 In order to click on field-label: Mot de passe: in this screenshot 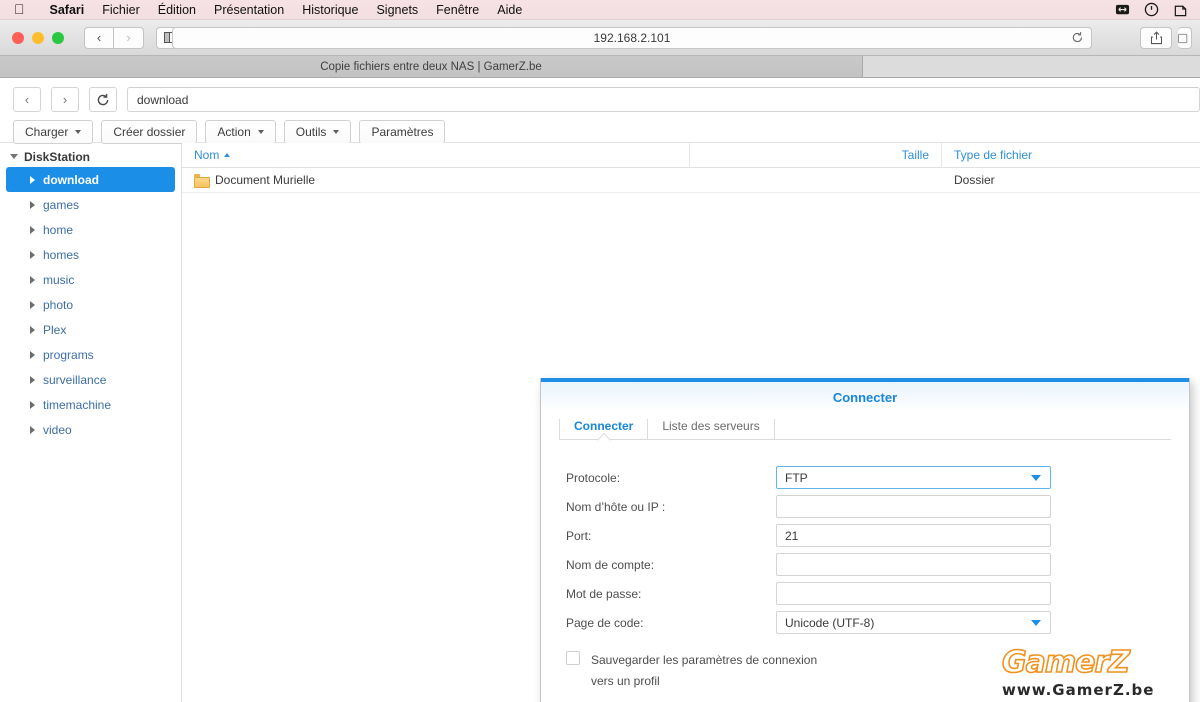, I will do `click(604, 593)`.